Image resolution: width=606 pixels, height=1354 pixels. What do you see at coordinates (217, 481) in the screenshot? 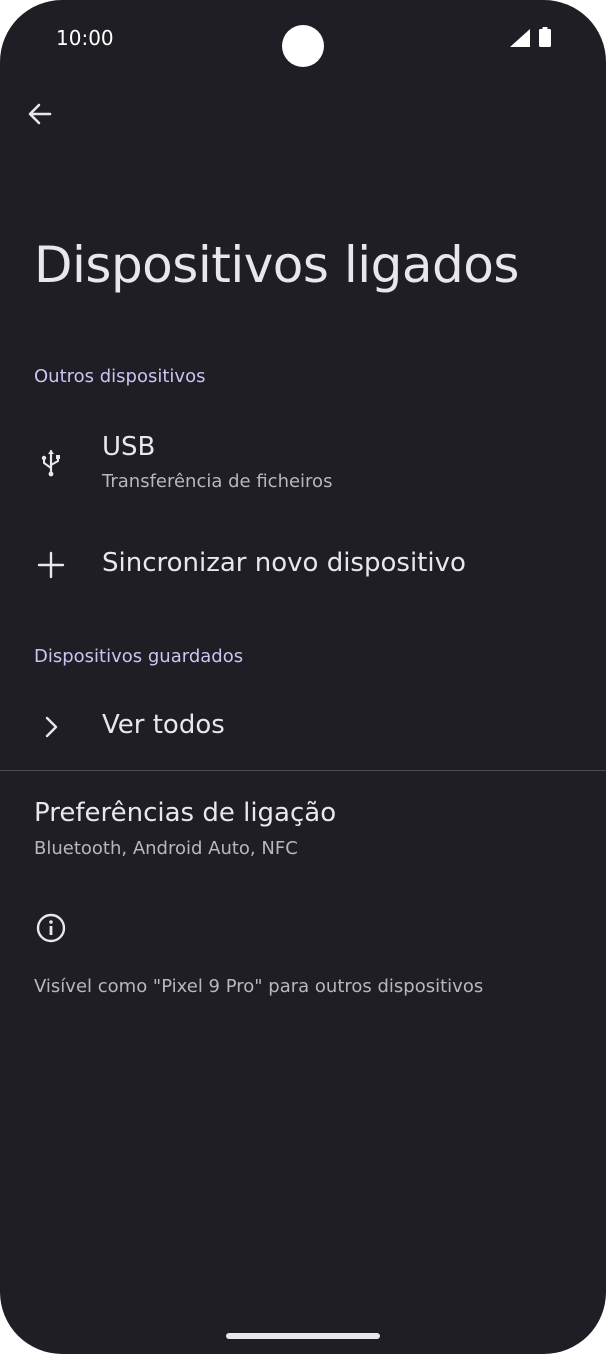
I see `usb-subtitle: Transferência de ficheiros` at bounding box center [217, 481].